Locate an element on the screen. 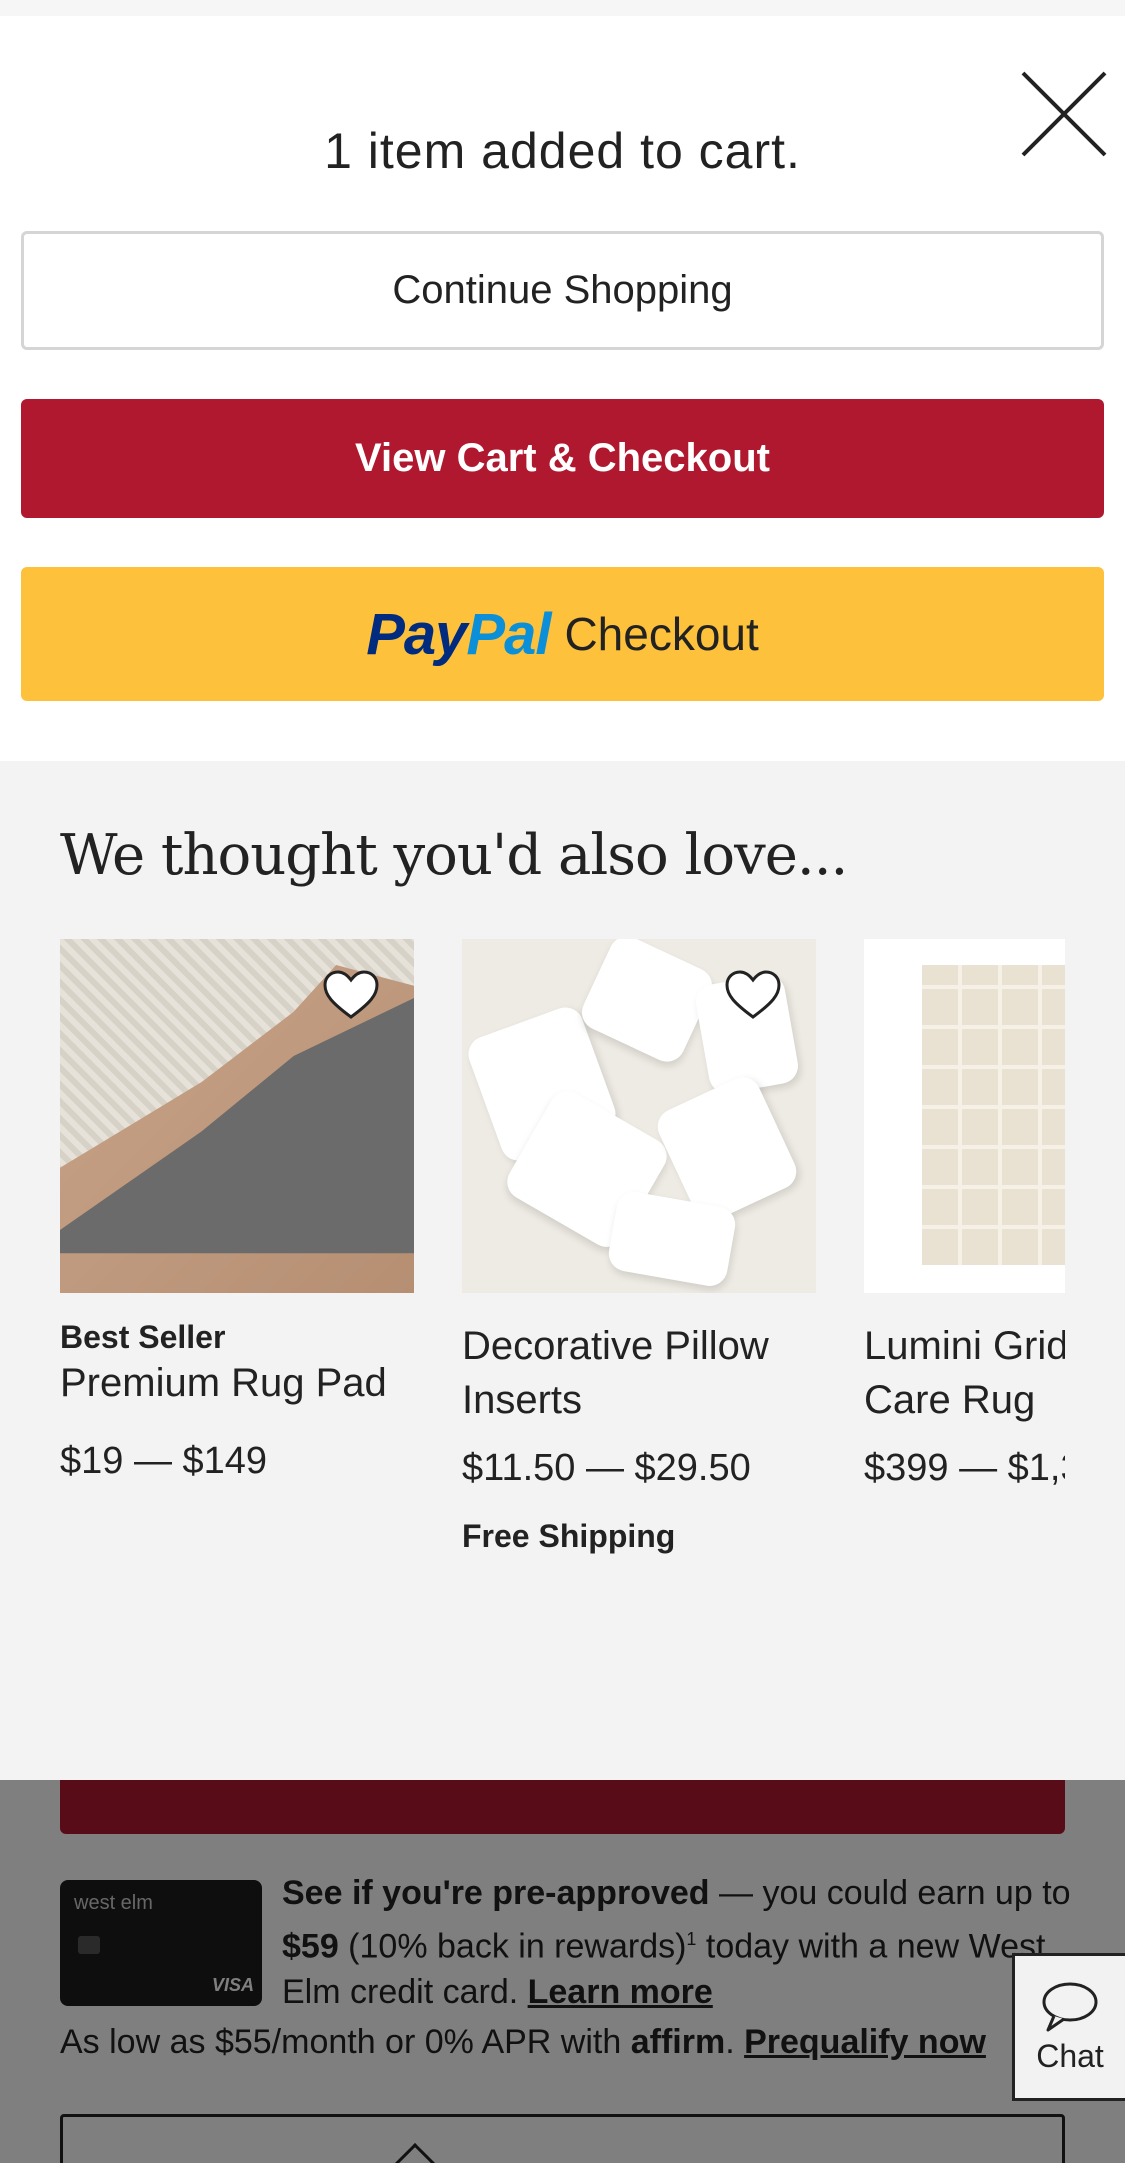 This screenshot has height=2163, width=1125. paypal-logo: PayPal is located at coordinates (458, 634).